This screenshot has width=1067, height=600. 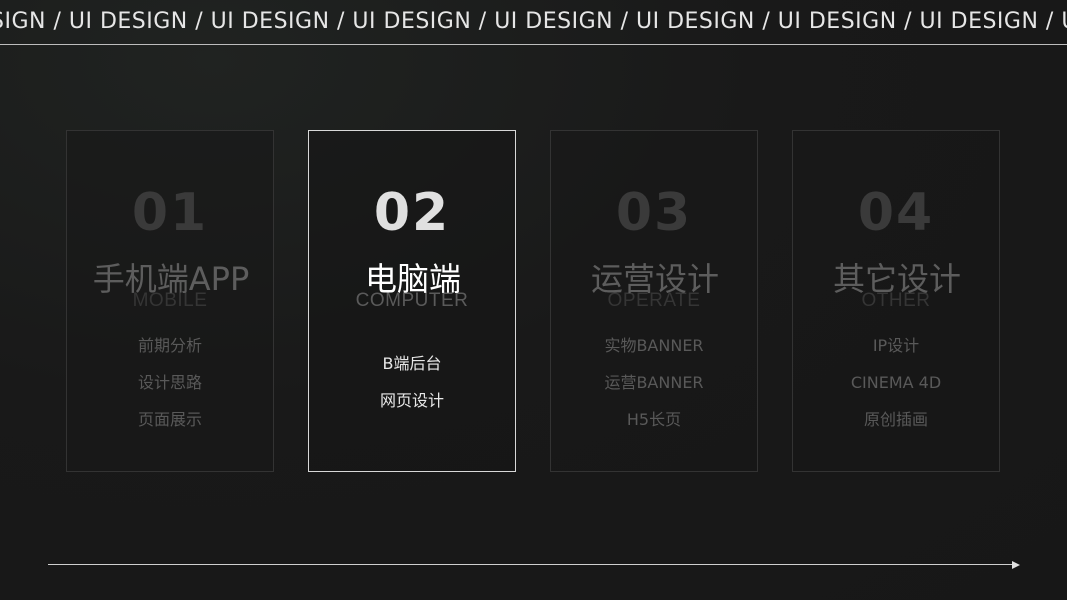 I want to click on card-item-list: 实物BANNER 运营BANNER H5长页, so click(x=654, y=382).